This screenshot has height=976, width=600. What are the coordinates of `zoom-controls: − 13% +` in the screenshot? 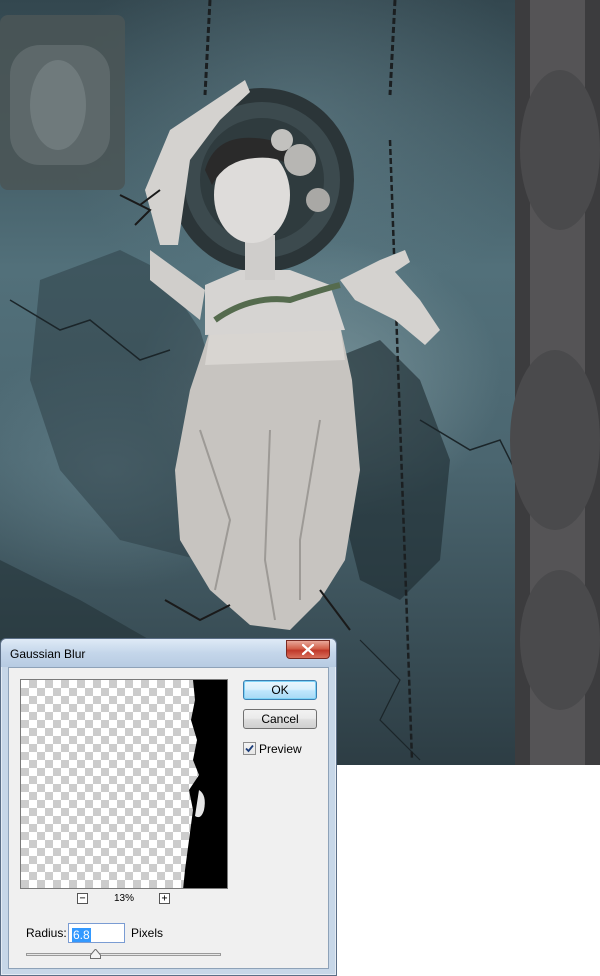 It's located at (127, 900).